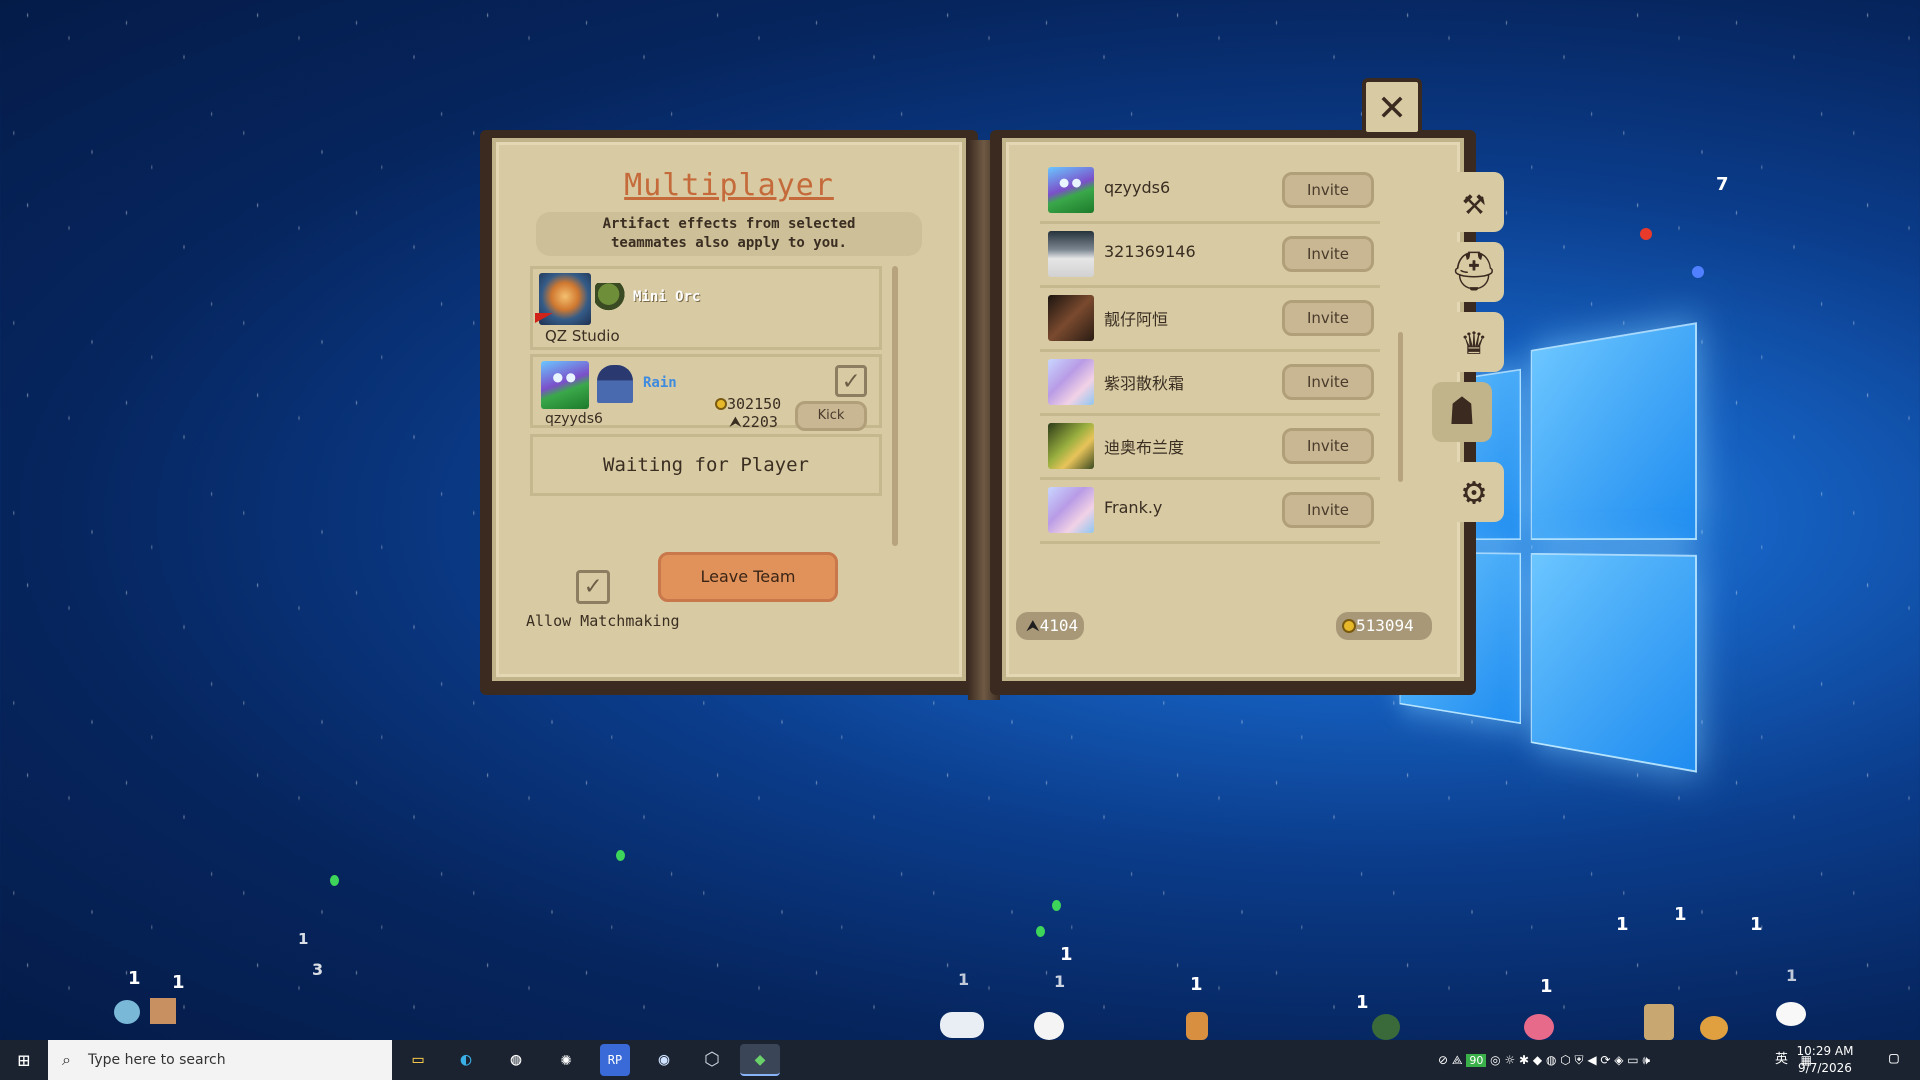 The width and height of the screenshot is (1920, 1080). What do you see at coordinates (1210, 513) in the screenshot?
I see `friend-row: Frank.y Invite` at bounding box center [1210, 513].